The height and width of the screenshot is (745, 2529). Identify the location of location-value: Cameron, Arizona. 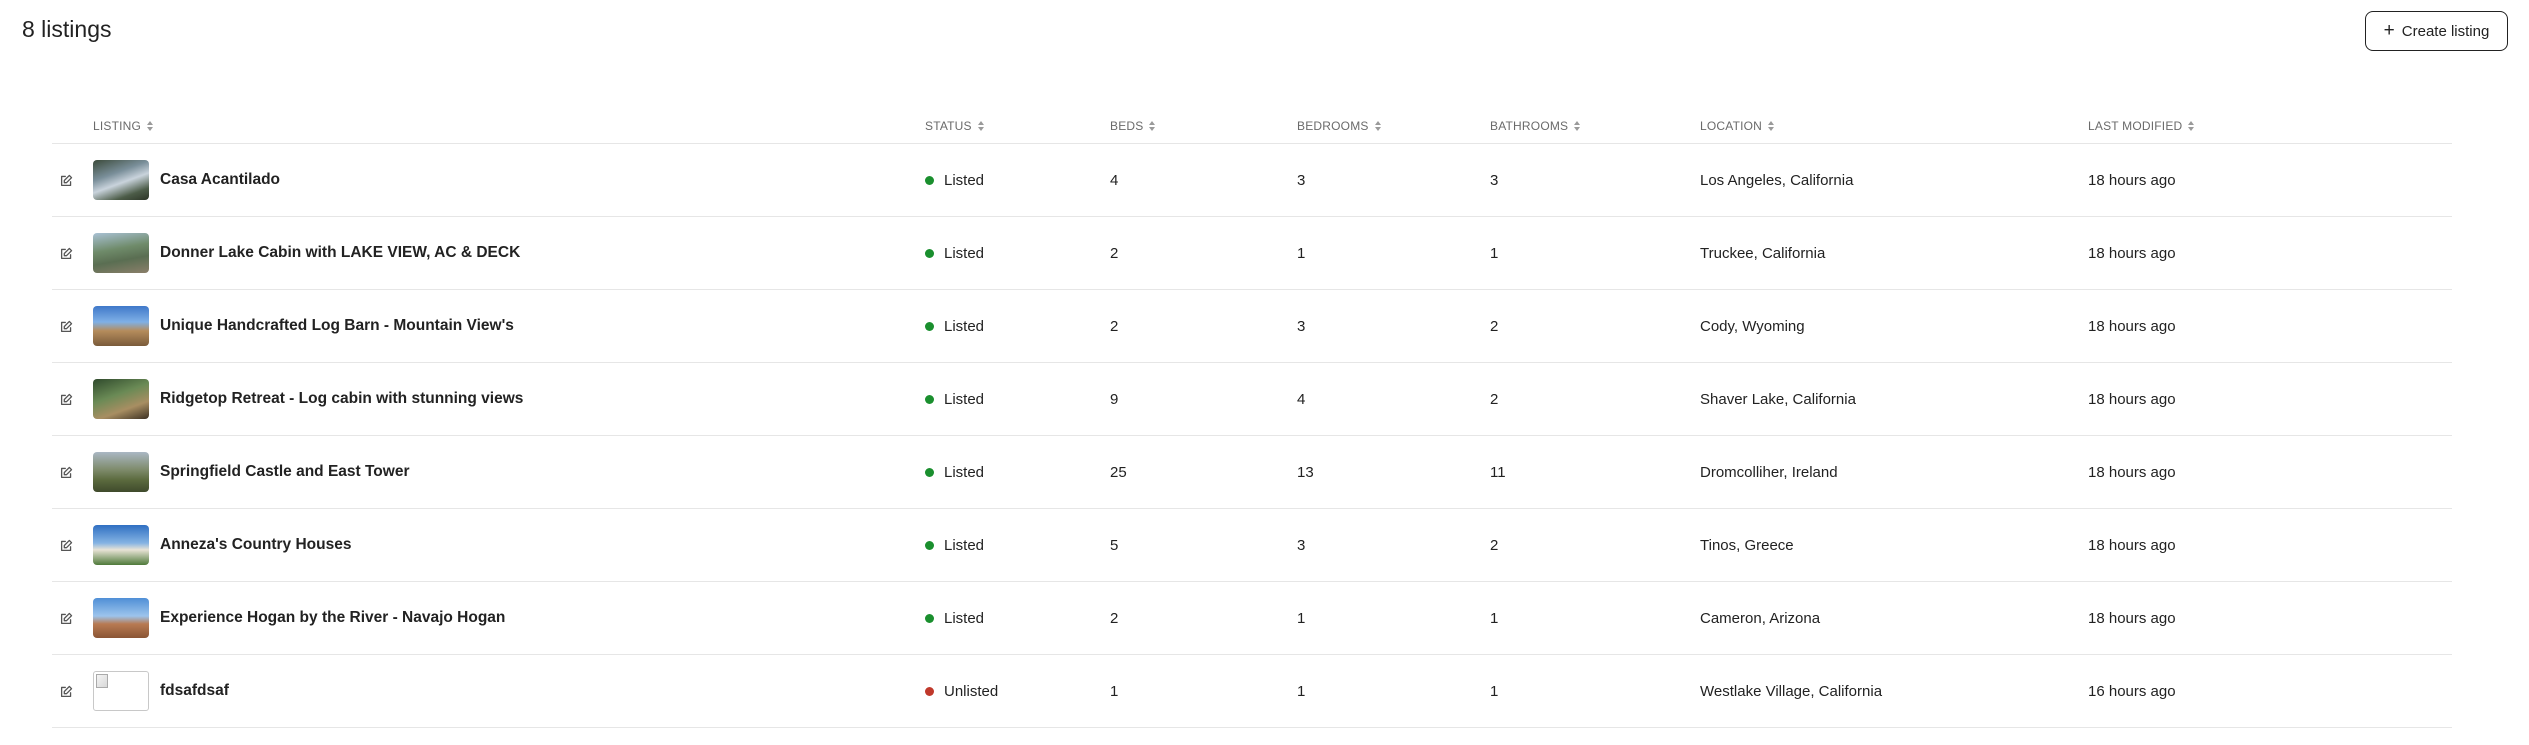
(1760, 618).